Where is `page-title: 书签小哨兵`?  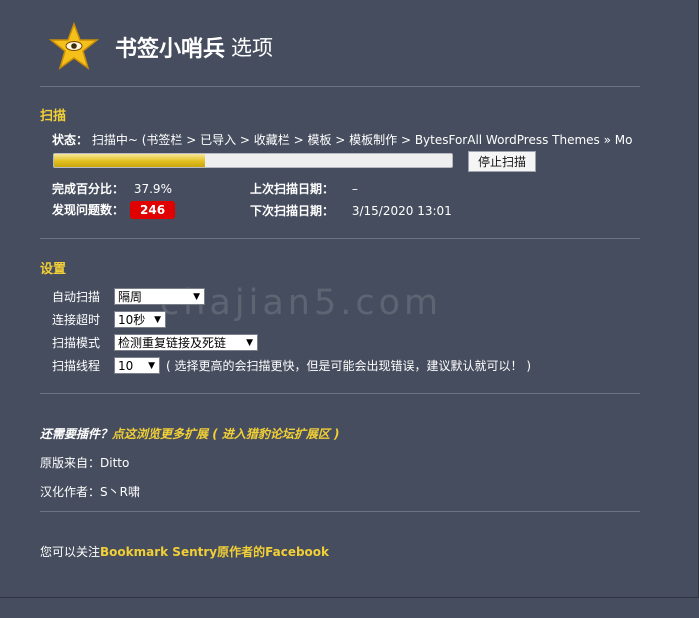 page-title: 书签小哨兵 is located at coordinates (170, 49).